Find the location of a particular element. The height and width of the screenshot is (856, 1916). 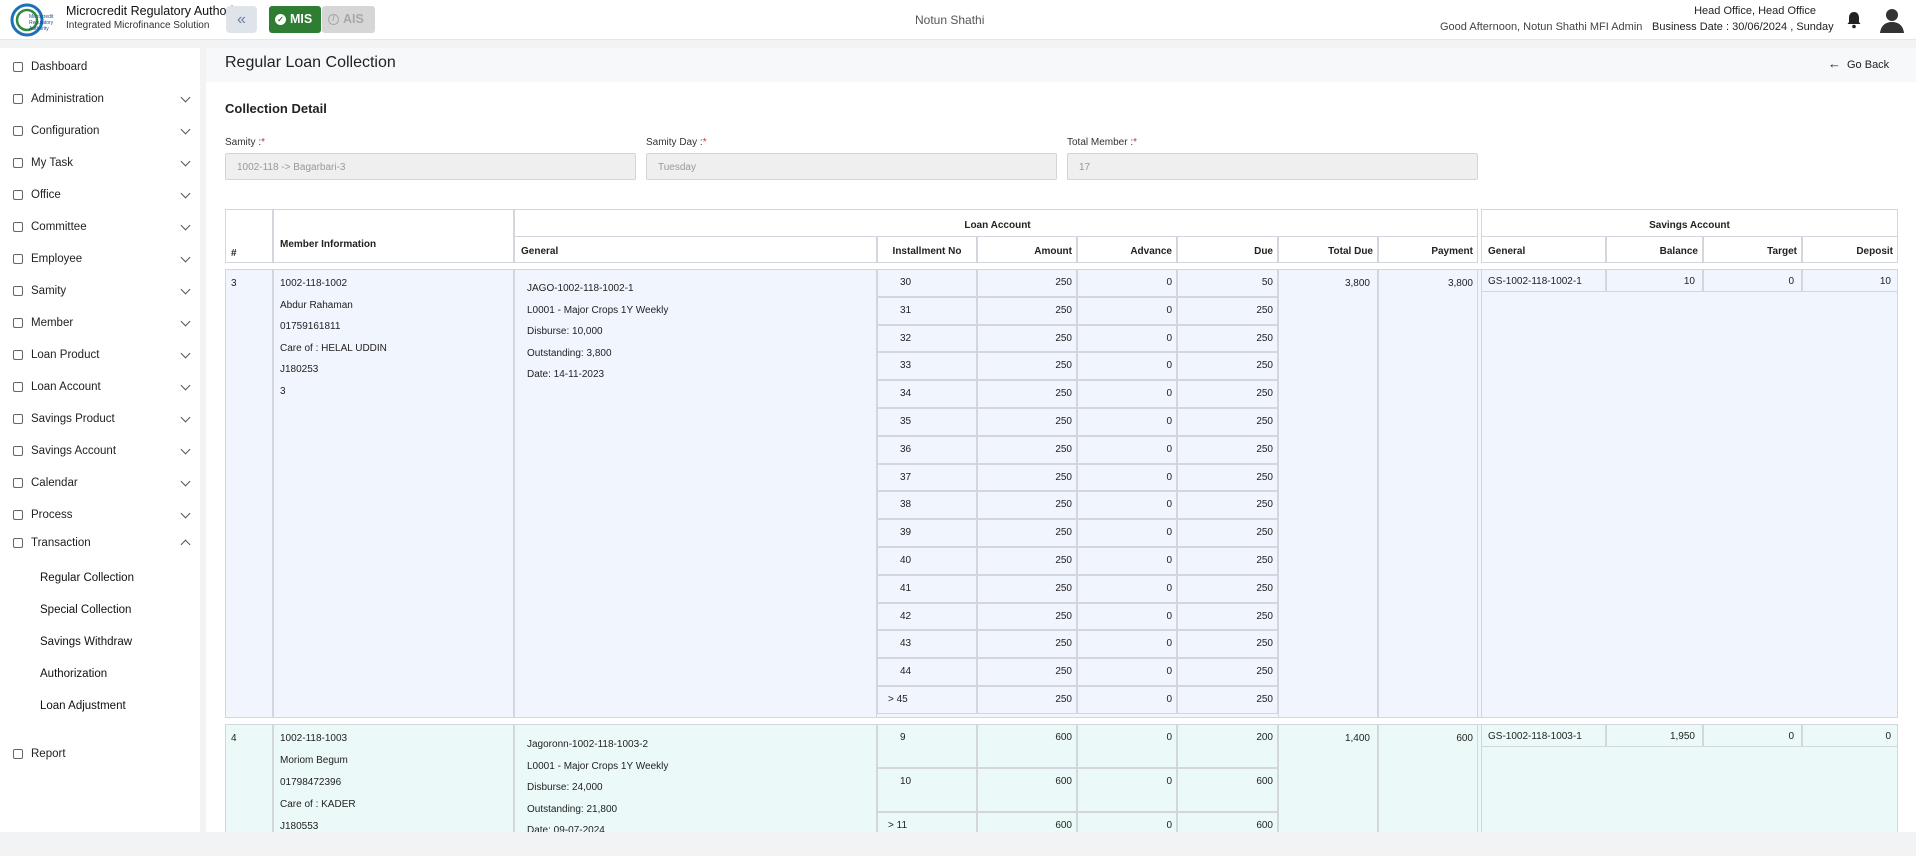

ais-mode-button: / AIS is located at coordinates (348, 19).